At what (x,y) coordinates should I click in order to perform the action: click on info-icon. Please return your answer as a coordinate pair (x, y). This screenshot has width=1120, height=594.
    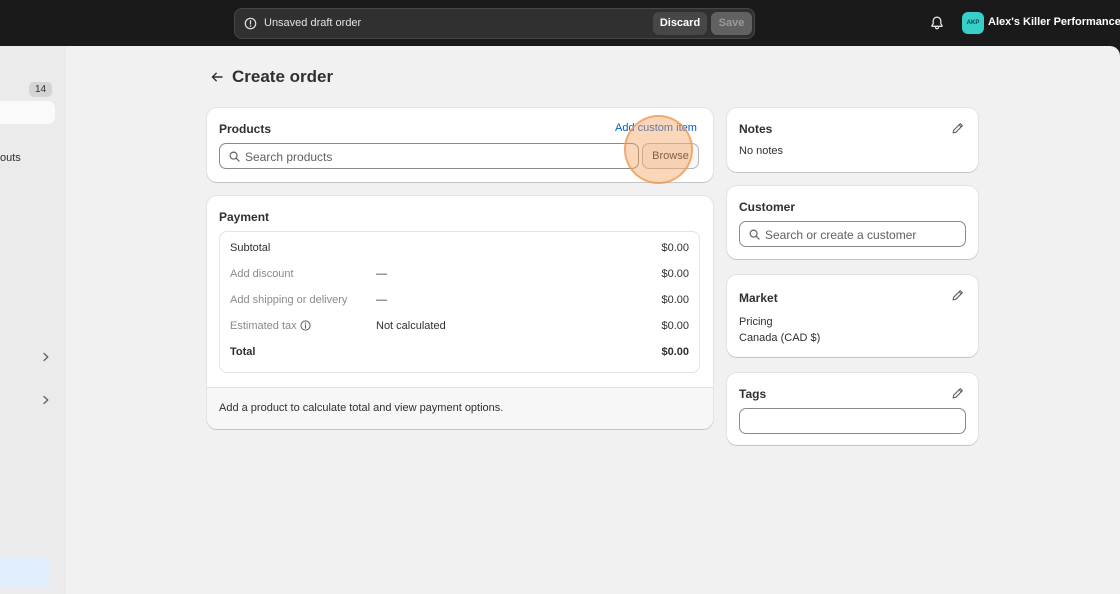
    Looking at the image, I should click on (305, 325).